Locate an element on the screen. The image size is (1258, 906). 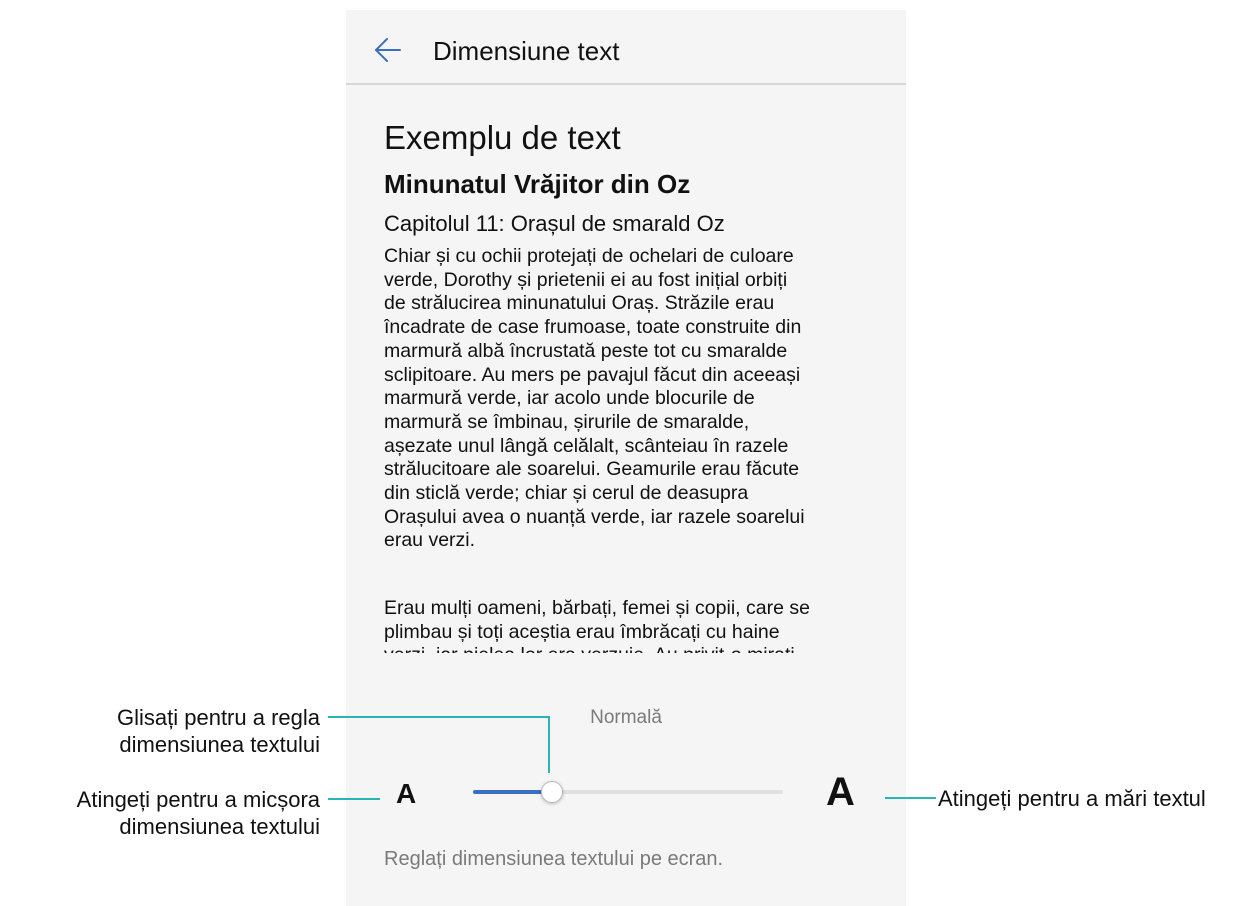
decrease-text-size-button: A is located at coordinates (406, 794).